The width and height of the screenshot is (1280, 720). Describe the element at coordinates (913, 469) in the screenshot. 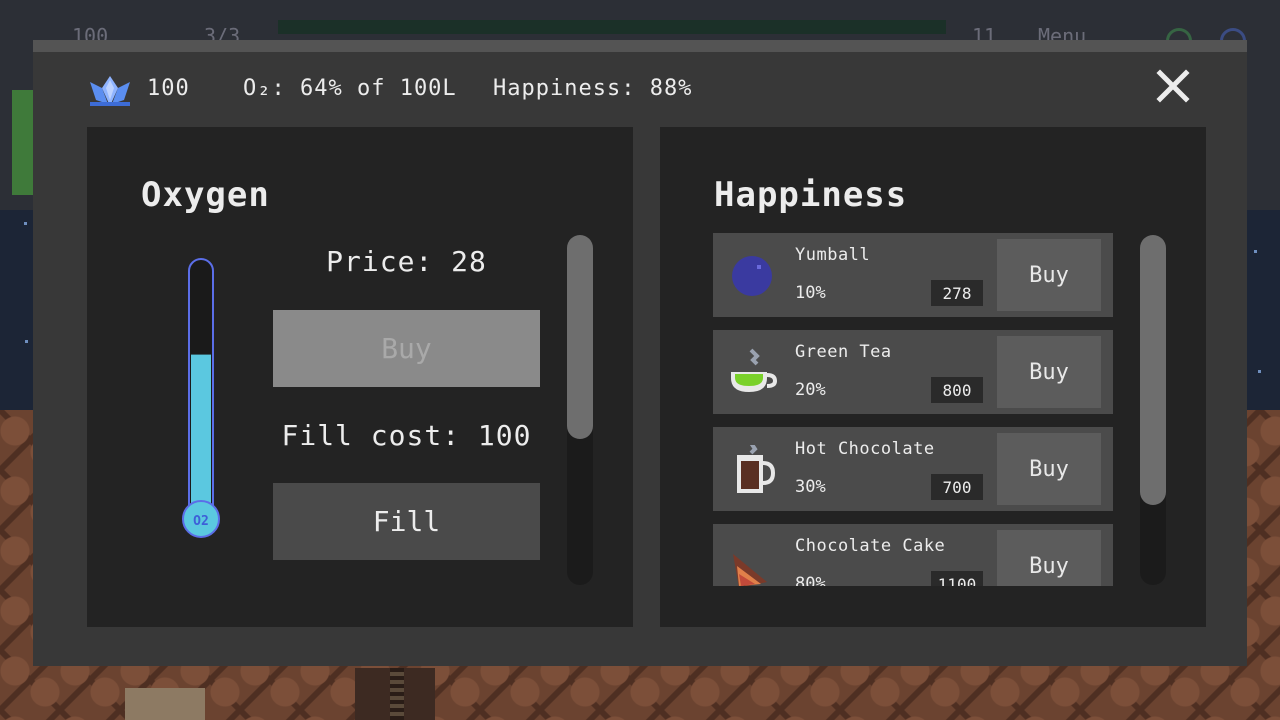

I see `list-item: Hot Chocolate 30% 700 Buy` at that location.